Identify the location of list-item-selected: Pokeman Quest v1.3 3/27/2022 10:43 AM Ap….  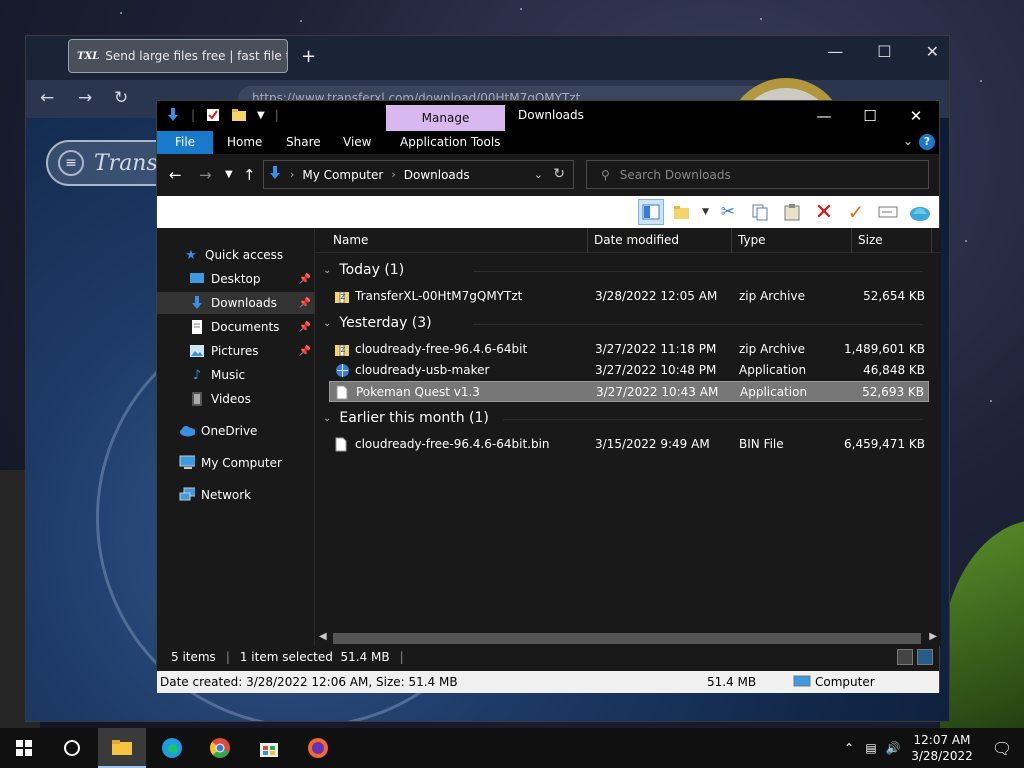
(629, 391).